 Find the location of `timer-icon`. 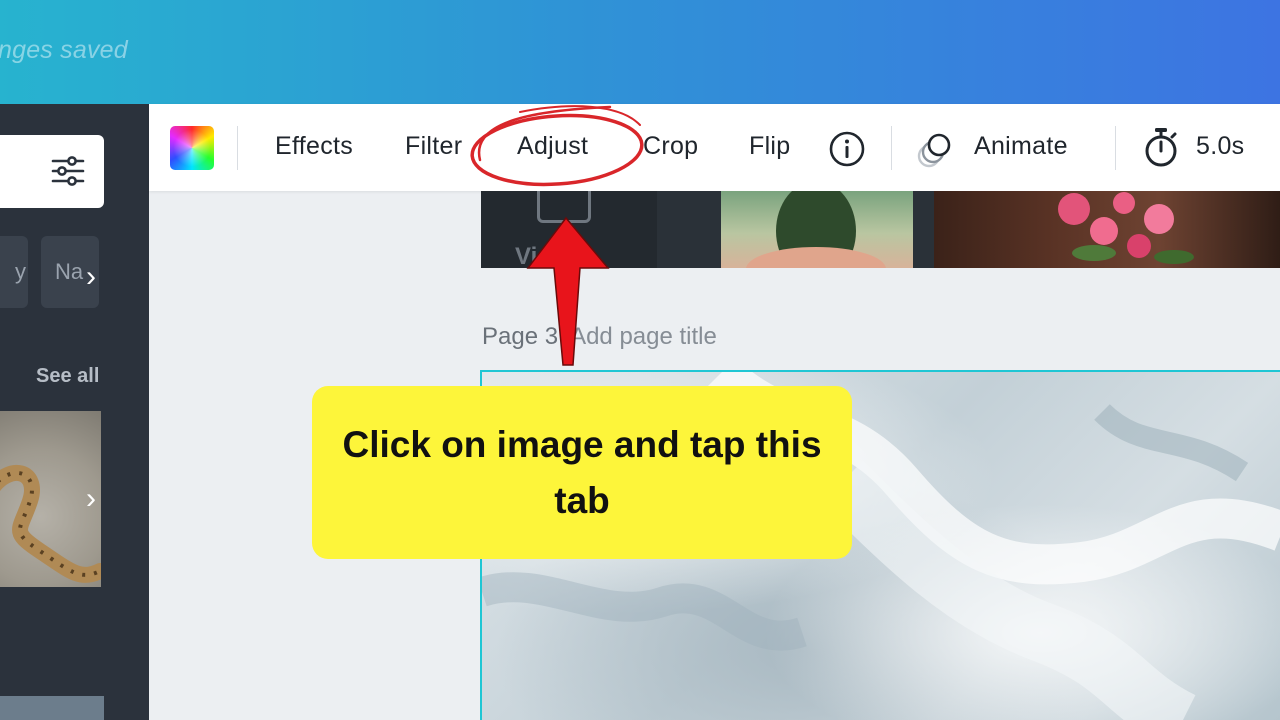

timer-icon is located at coordinates (1161, 147).